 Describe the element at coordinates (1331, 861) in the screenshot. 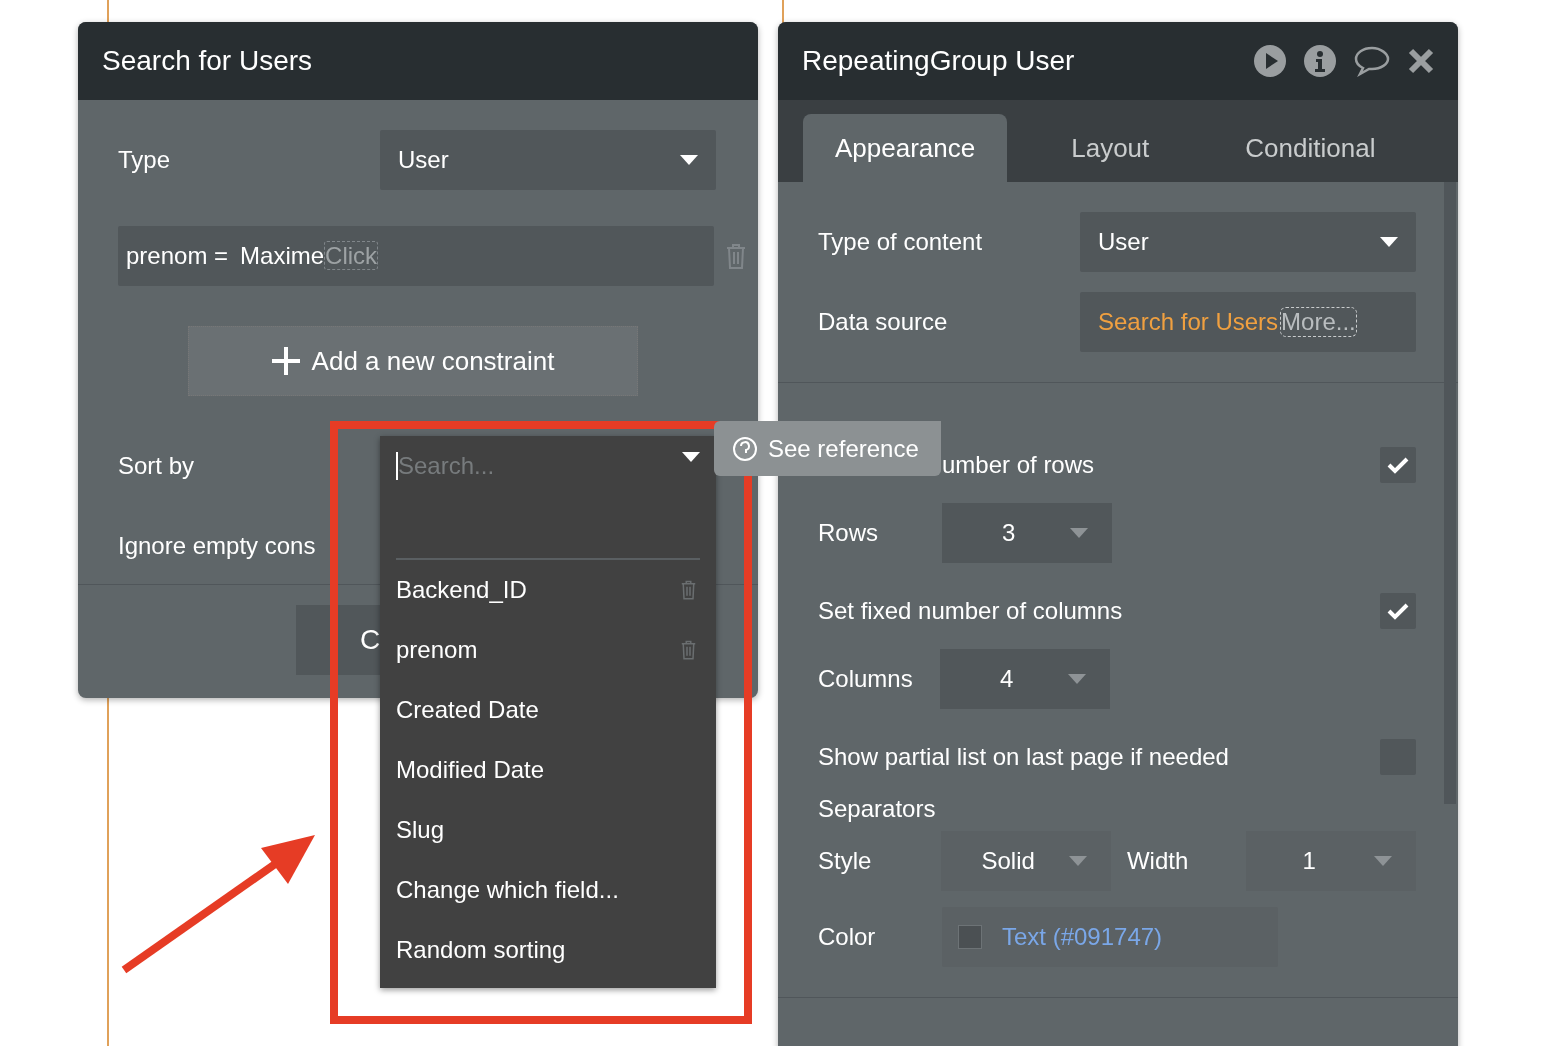

I see `width-dropdown: 1` at that location.